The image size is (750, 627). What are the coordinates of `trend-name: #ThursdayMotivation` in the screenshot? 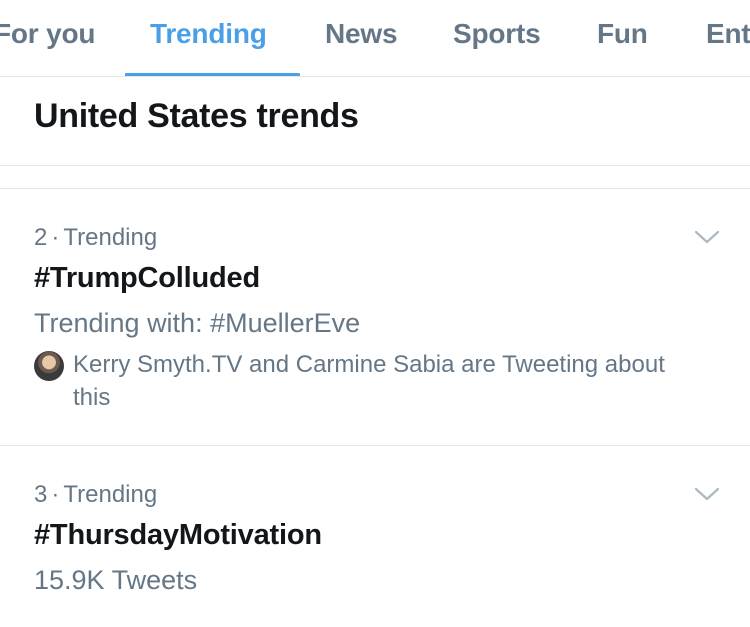 It's located at (178, 535).